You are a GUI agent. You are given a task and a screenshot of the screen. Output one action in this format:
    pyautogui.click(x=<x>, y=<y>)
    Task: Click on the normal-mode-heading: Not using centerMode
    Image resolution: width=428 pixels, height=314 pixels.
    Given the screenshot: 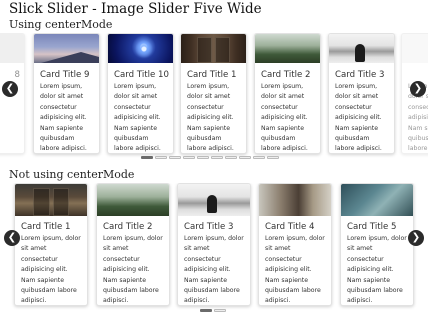 What is the action you would take?
    pyautogui.click(x=72, y=174)
    